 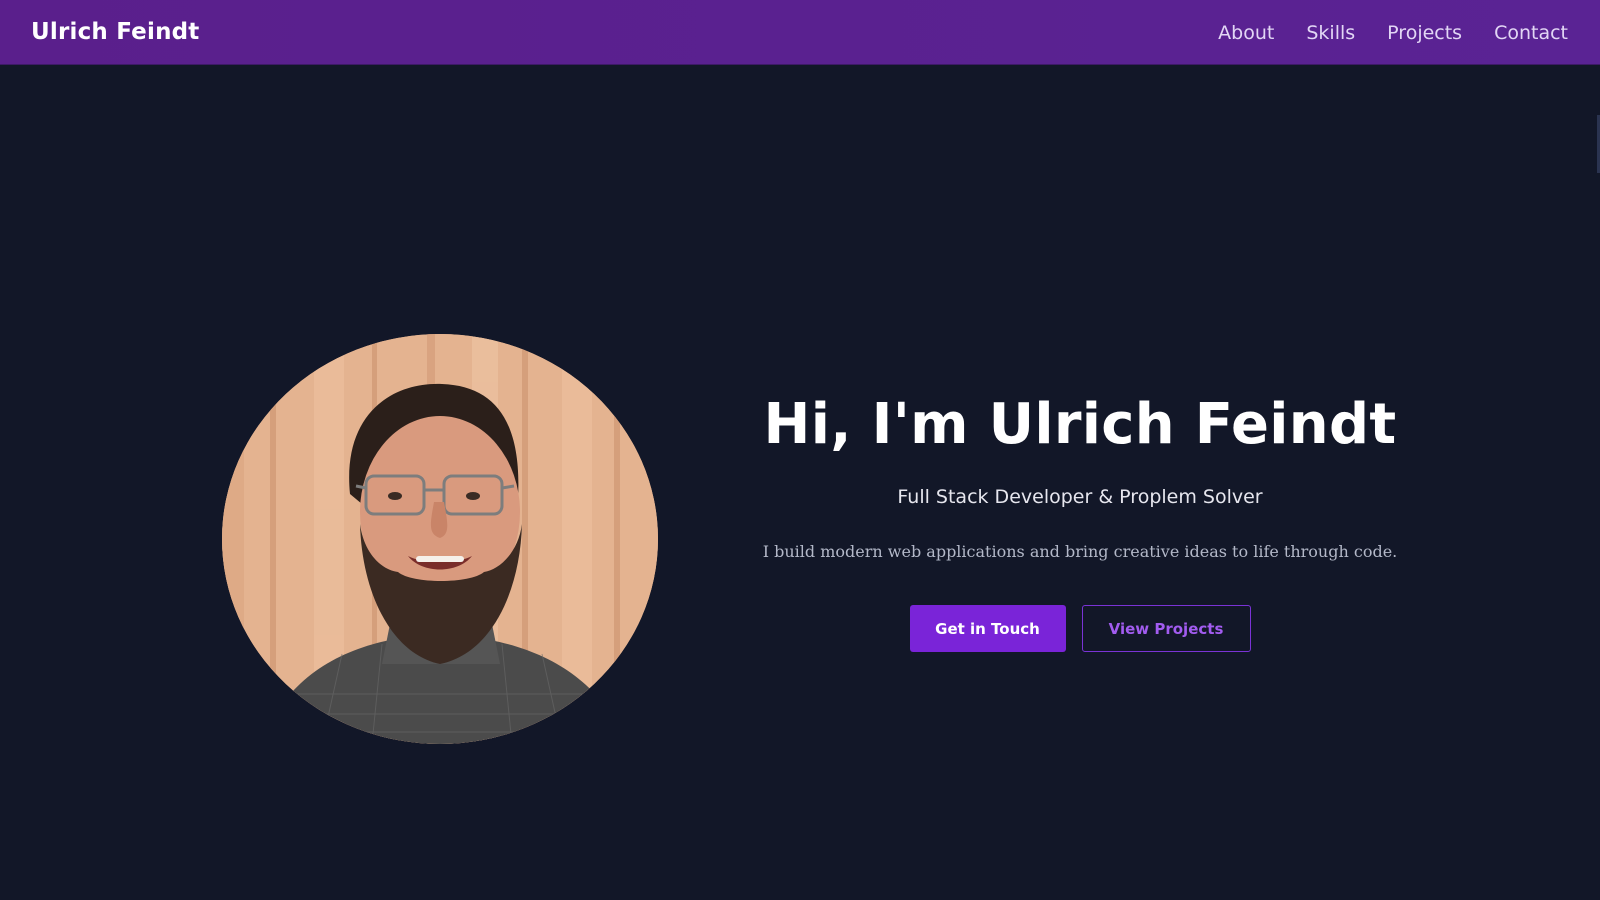 I want to click on nav-link-skills: Skills, so click(x=1330, y=33).